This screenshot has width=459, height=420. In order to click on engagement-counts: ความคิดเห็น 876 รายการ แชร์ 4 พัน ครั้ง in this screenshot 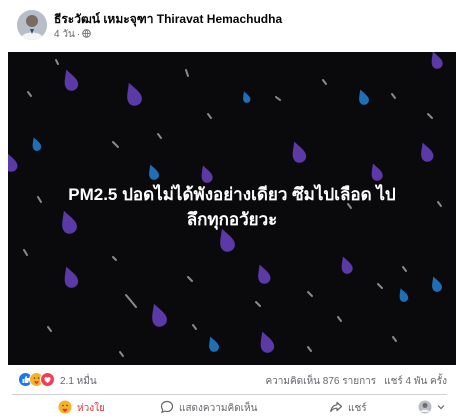, I will do `click(356, 381)`.